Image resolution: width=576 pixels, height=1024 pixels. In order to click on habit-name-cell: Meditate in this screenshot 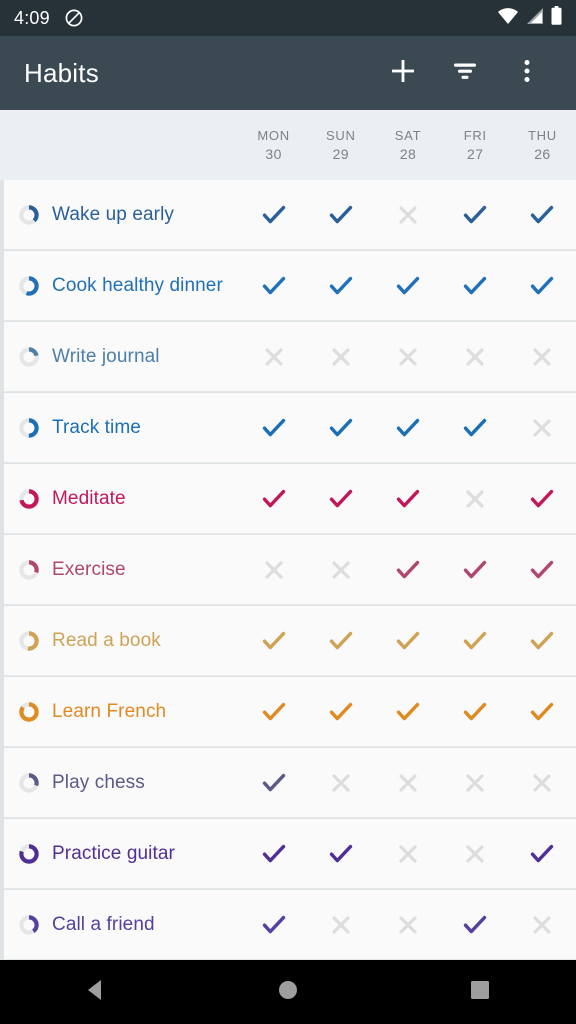, I will do `click(122, 499)`.